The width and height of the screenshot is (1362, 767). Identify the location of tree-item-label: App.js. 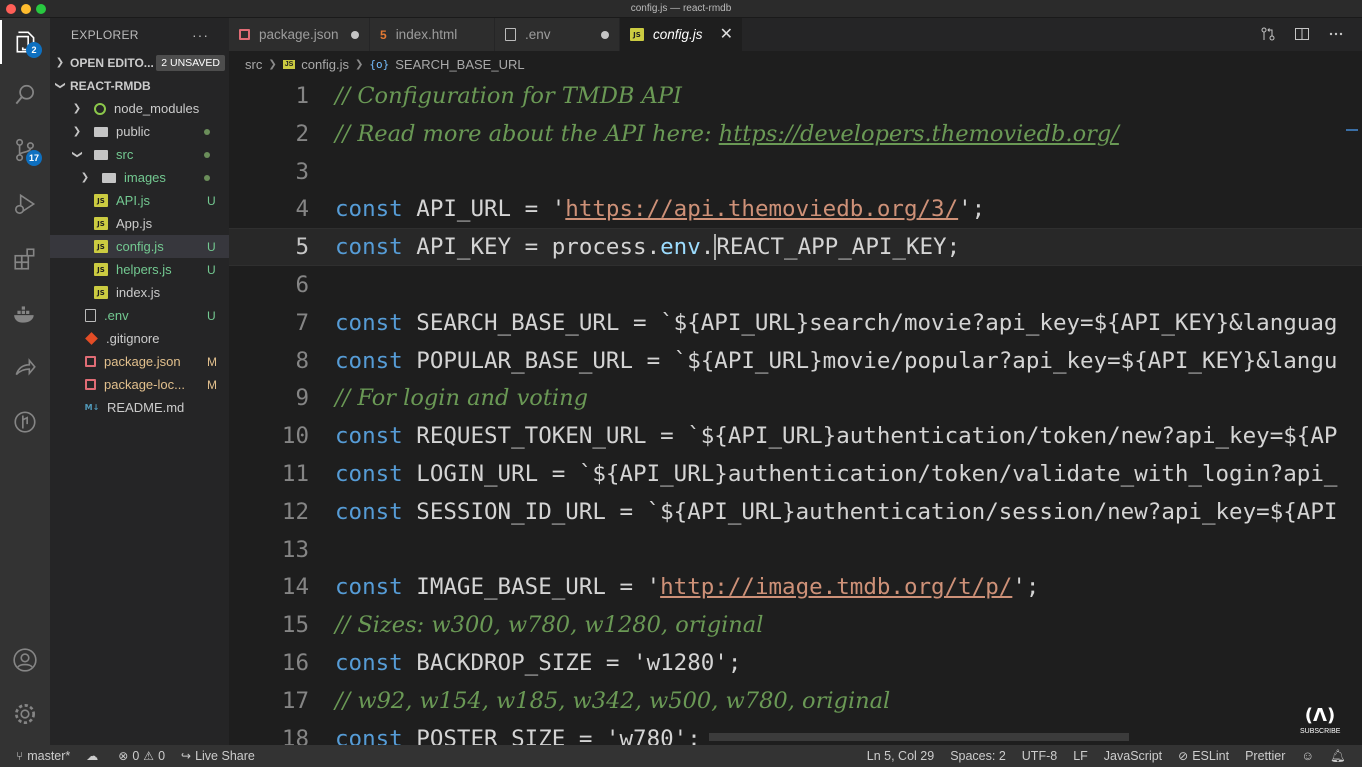
(134, 223).